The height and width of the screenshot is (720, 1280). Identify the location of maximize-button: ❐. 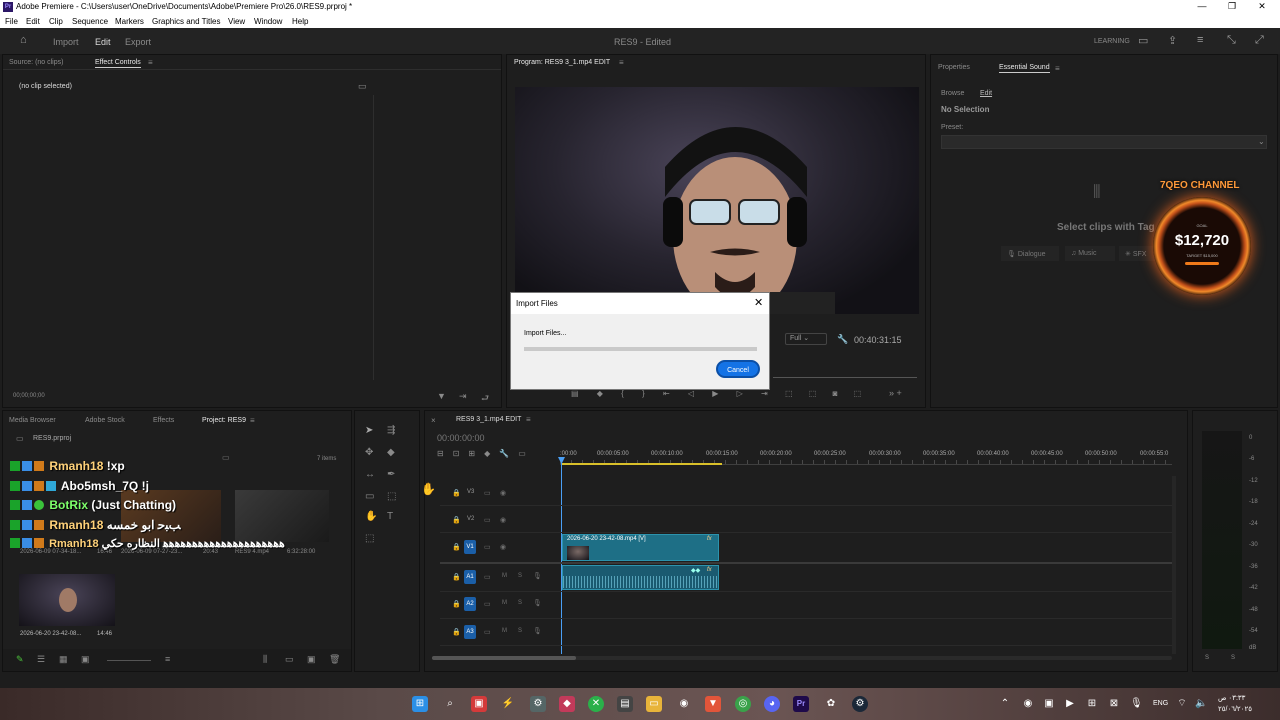
(1232, 7).